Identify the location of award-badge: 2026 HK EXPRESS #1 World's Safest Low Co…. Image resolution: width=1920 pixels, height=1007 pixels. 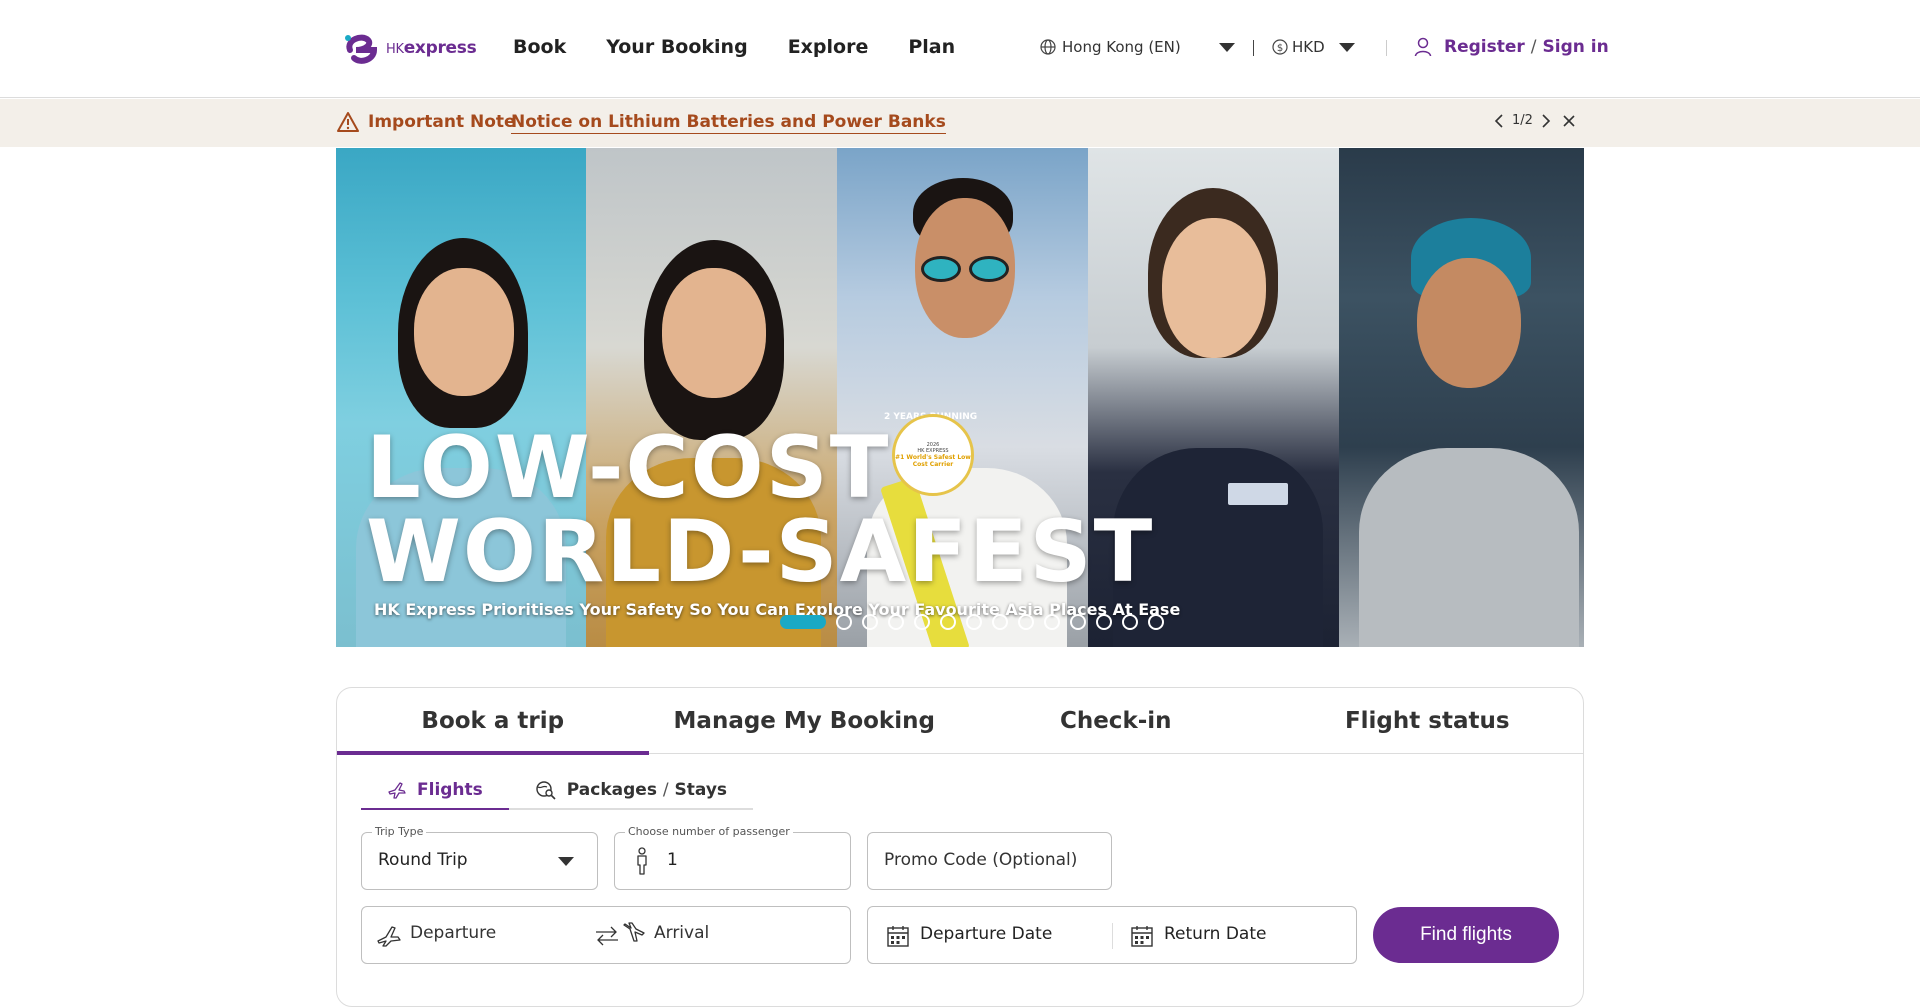
(933, 455).